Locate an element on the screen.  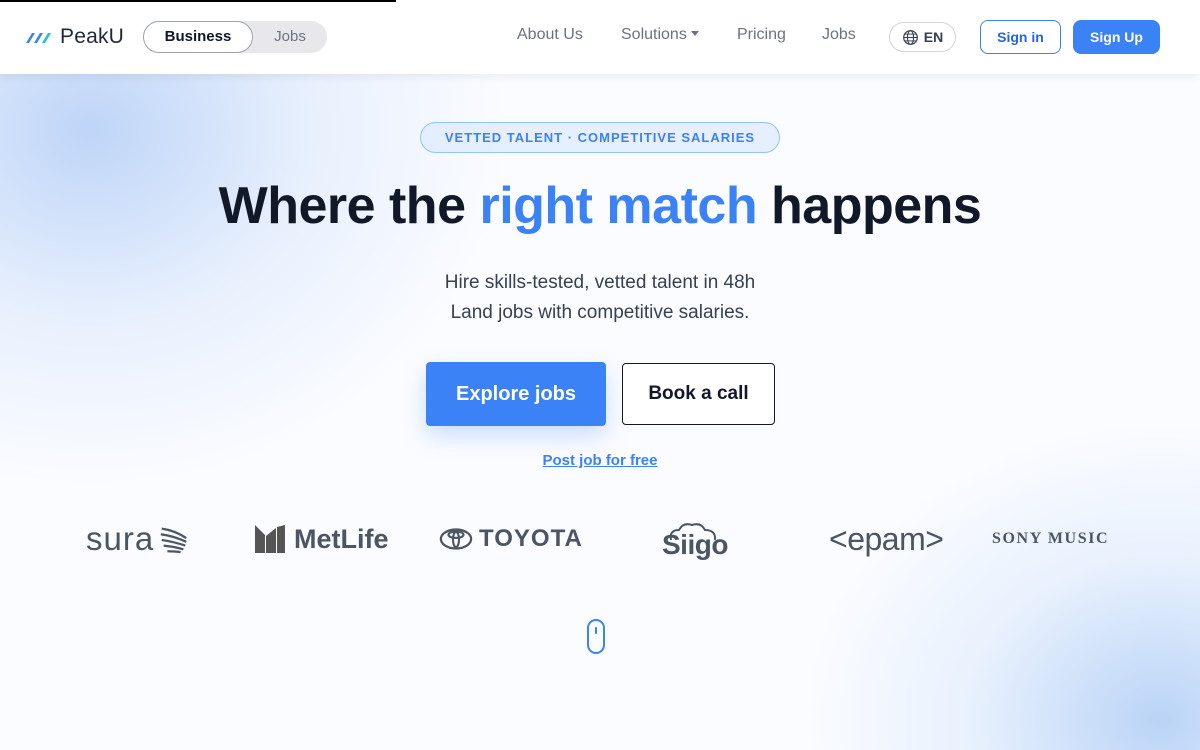
client-logo-toyota: TOYOTA is located at coordinates (511, 539).